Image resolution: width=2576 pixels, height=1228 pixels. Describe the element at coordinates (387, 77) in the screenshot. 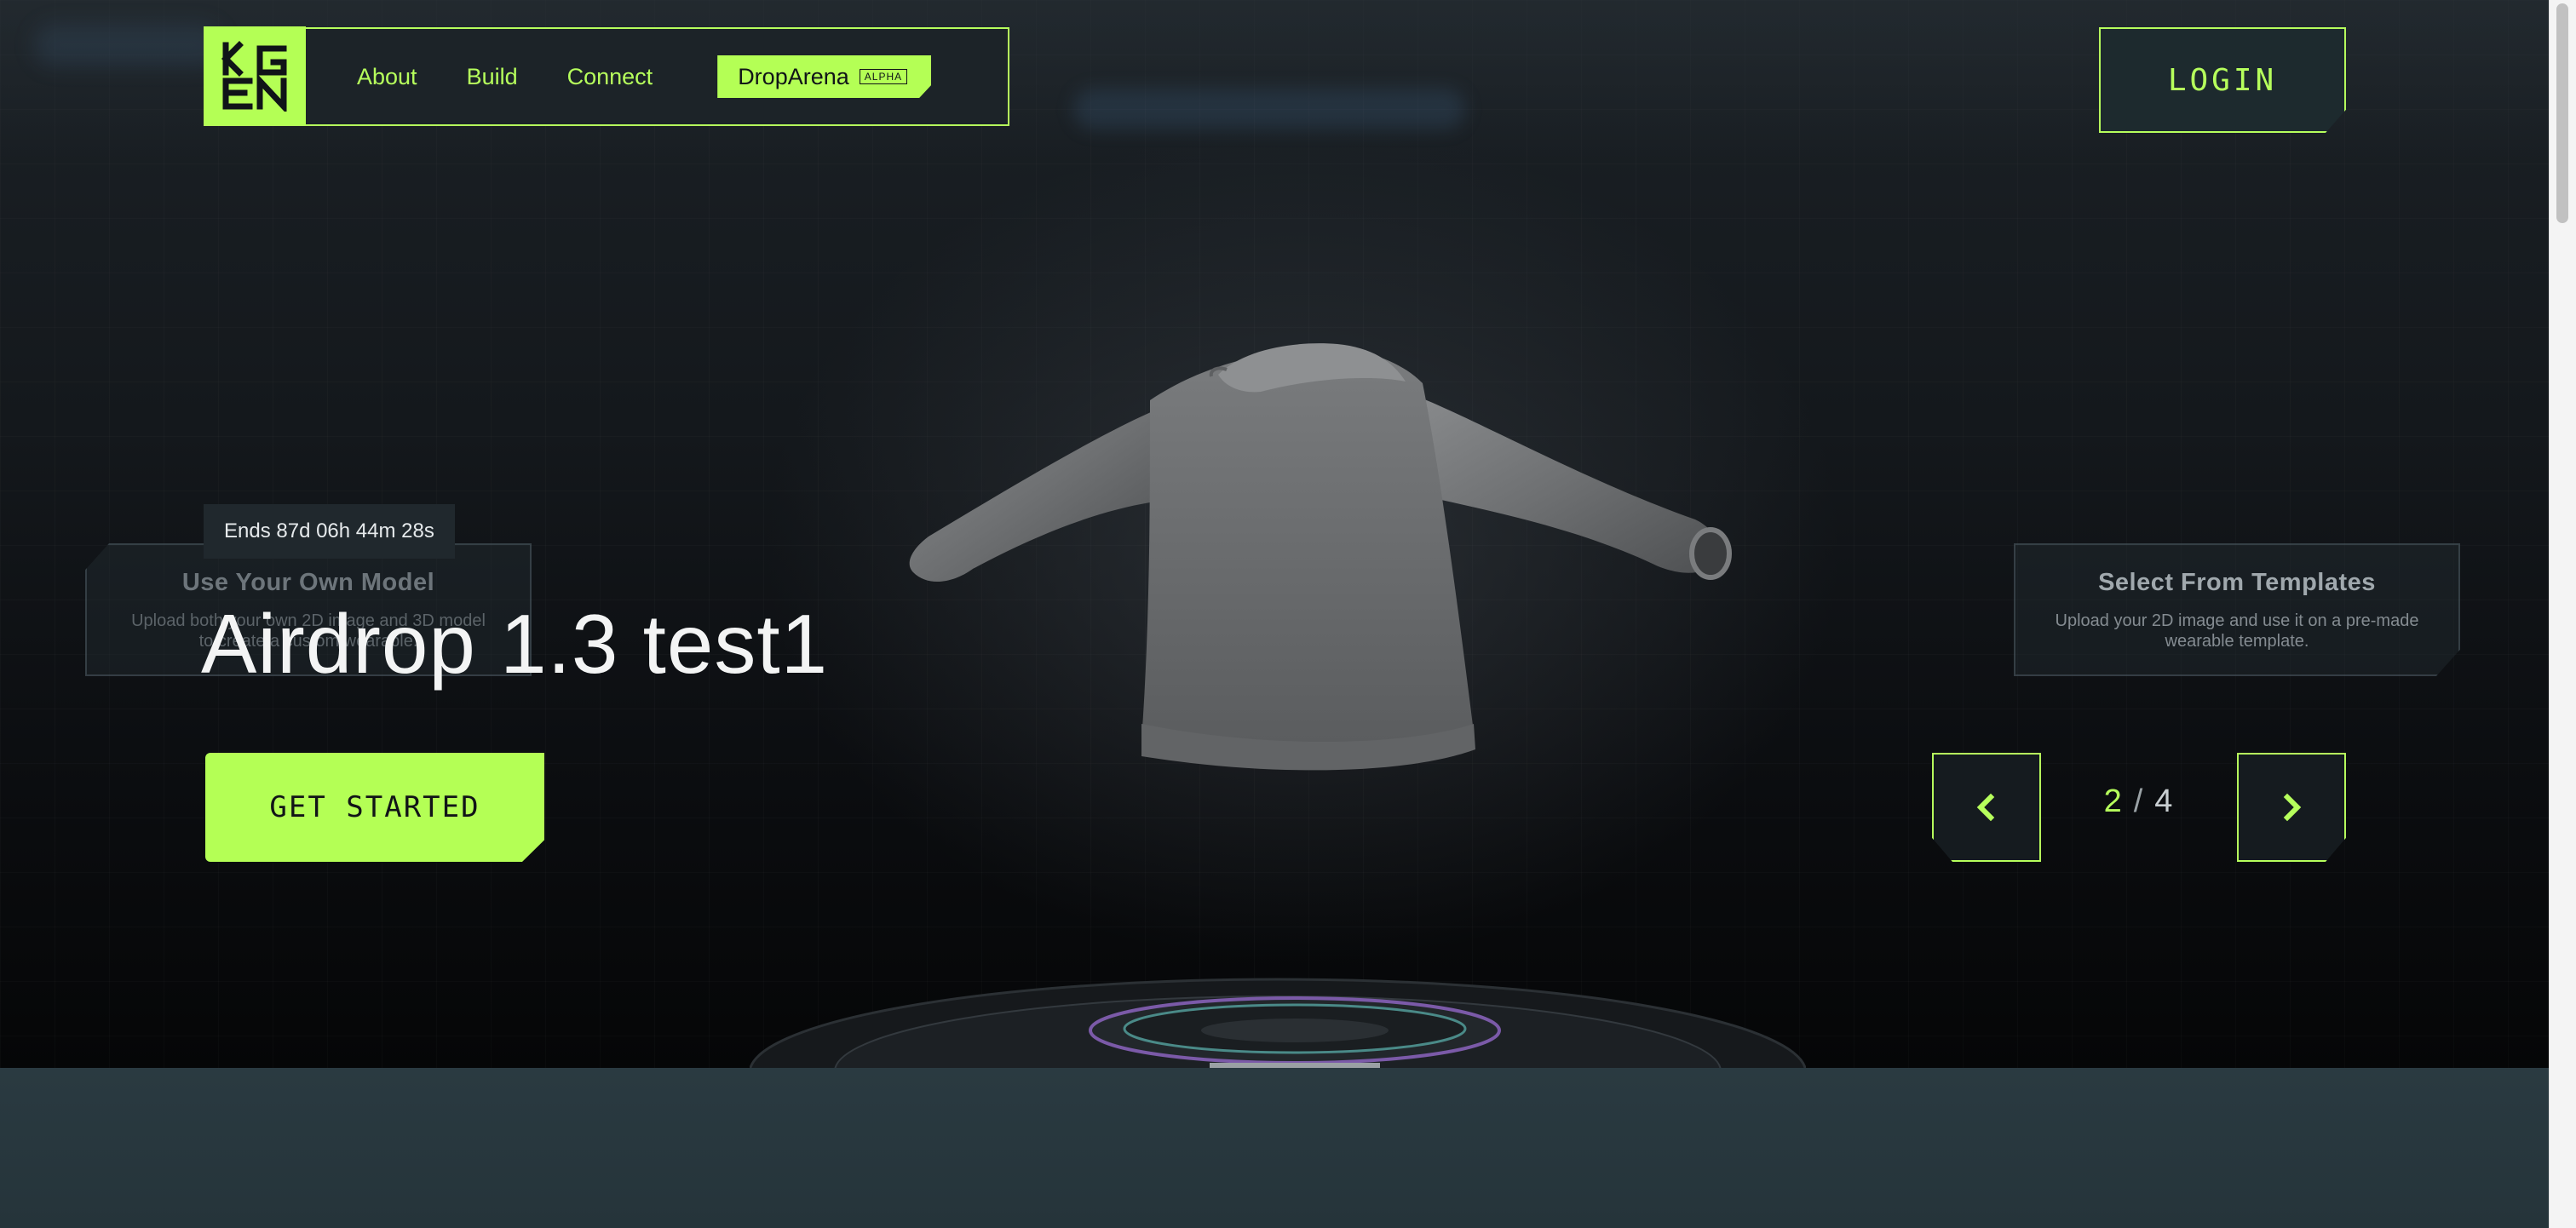

I see `nav-link-about: About` at that location.